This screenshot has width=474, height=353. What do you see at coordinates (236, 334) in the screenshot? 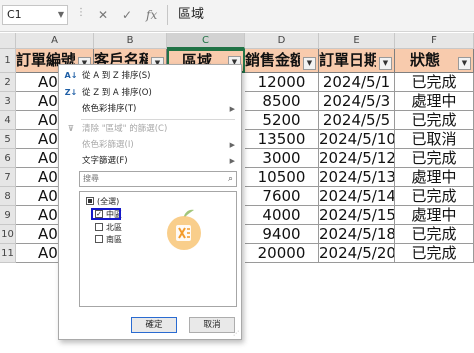
I see `resize-grip-icon: ⋰` at bounding box center [236, 334].